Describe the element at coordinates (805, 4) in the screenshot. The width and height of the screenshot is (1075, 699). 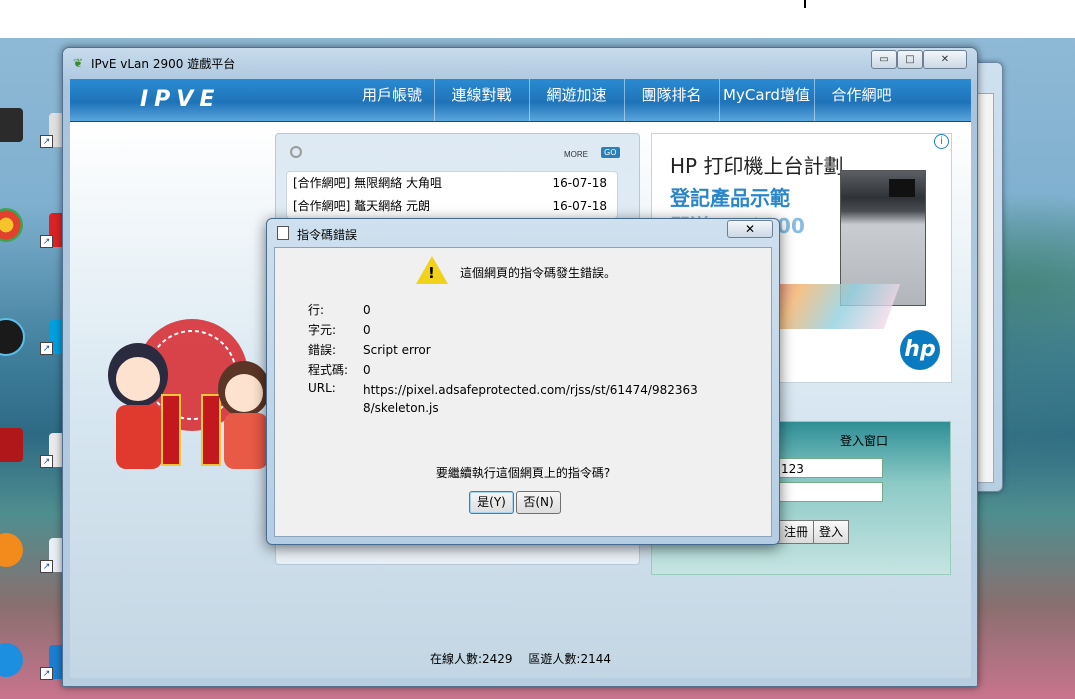
I see `text-cursor` at that location.